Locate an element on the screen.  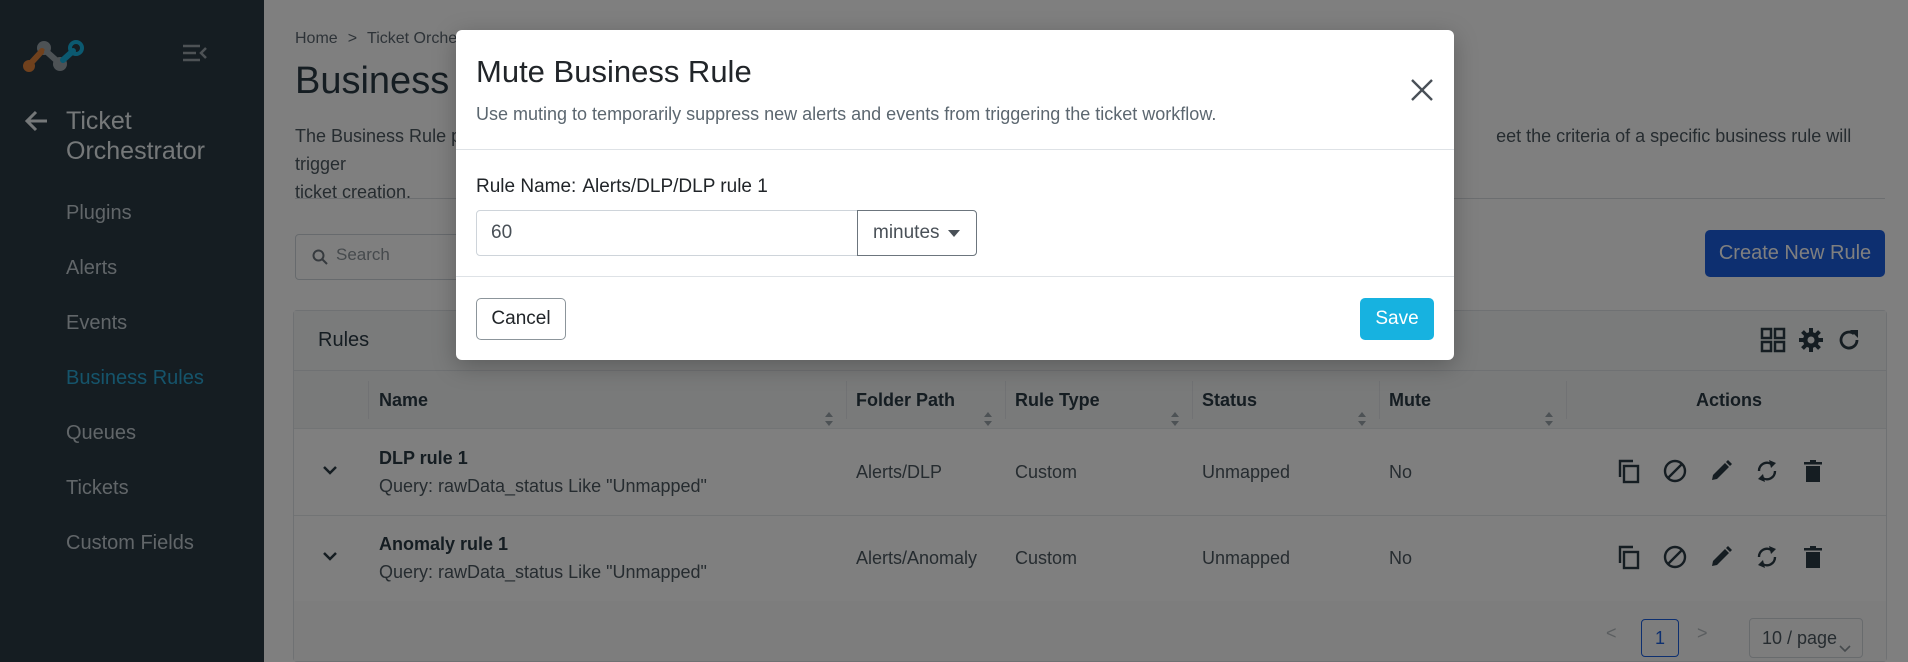
mute-duration-input is located at coordinates (667, 233).